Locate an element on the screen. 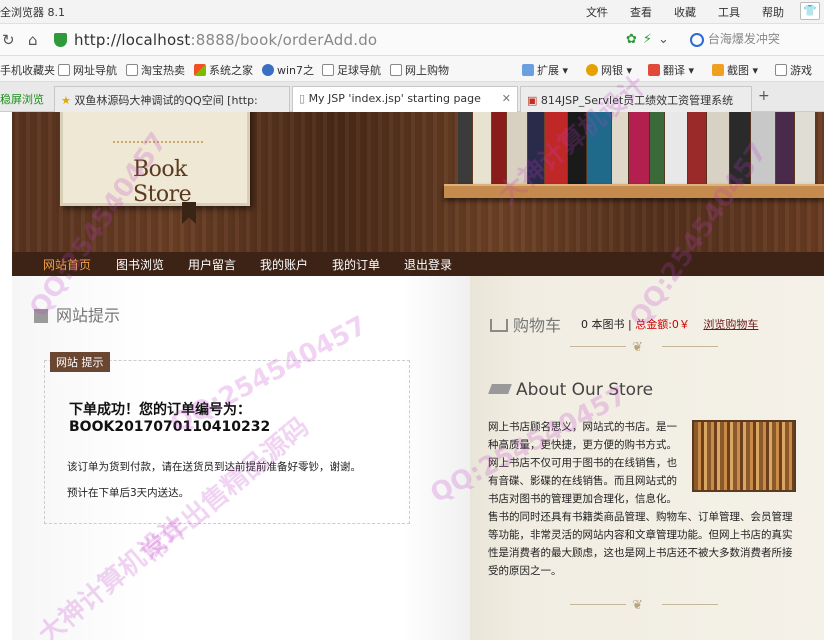 Image resolution: width=824 pixels, height=640 pixels. url-host: http://localhost is located at coordinates (132, 40).